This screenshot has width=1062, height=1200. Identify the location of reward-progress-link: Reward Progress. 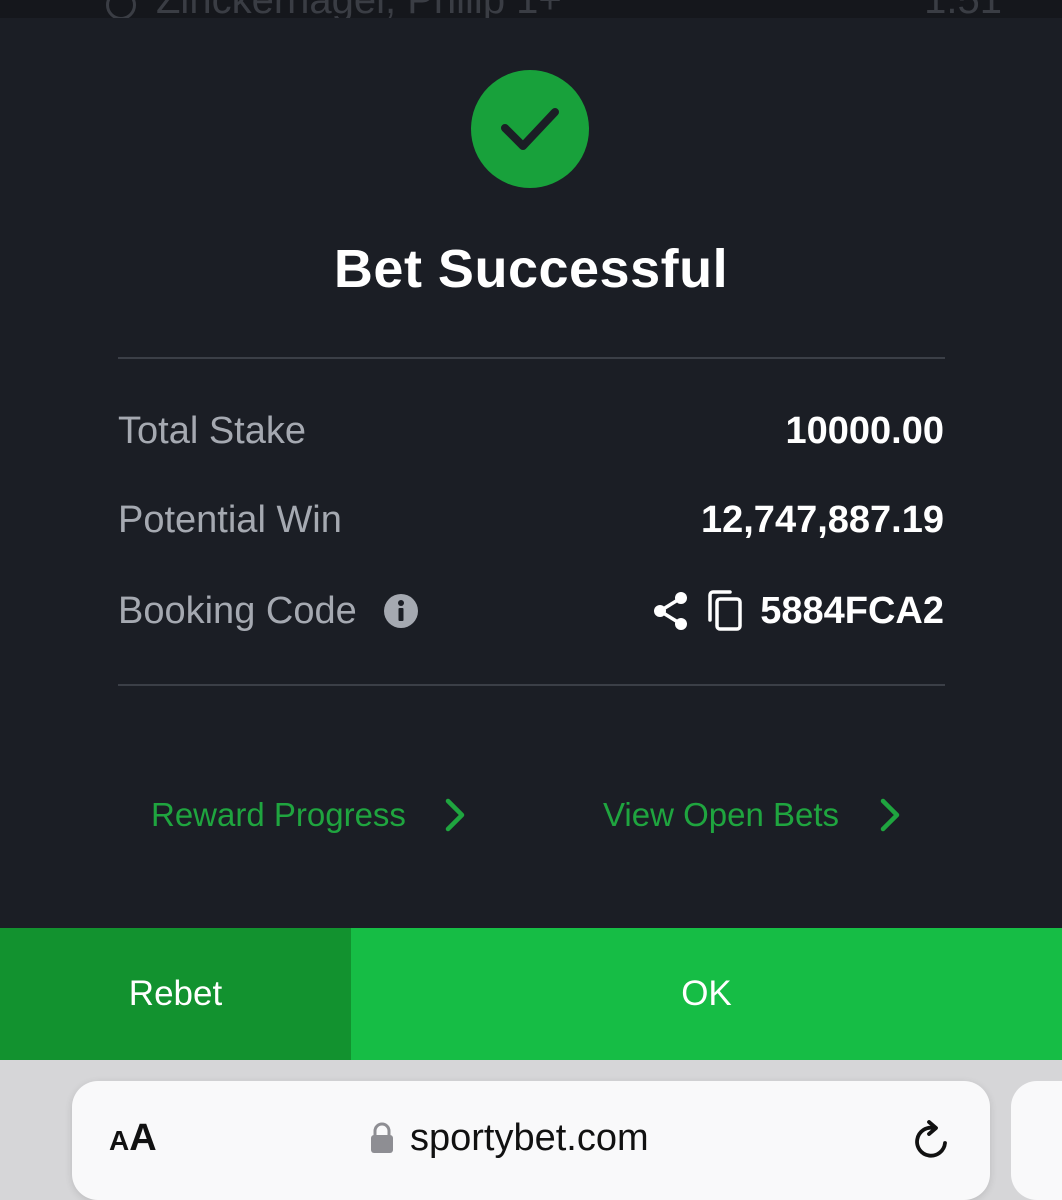
(308, 815).